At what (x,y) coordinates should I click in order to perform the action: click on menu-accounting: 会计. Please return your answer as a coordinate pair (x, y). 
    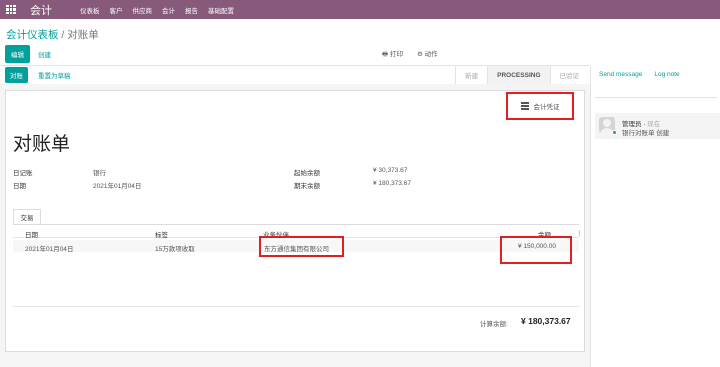
    Looking at the image, I should click on (168, 10).